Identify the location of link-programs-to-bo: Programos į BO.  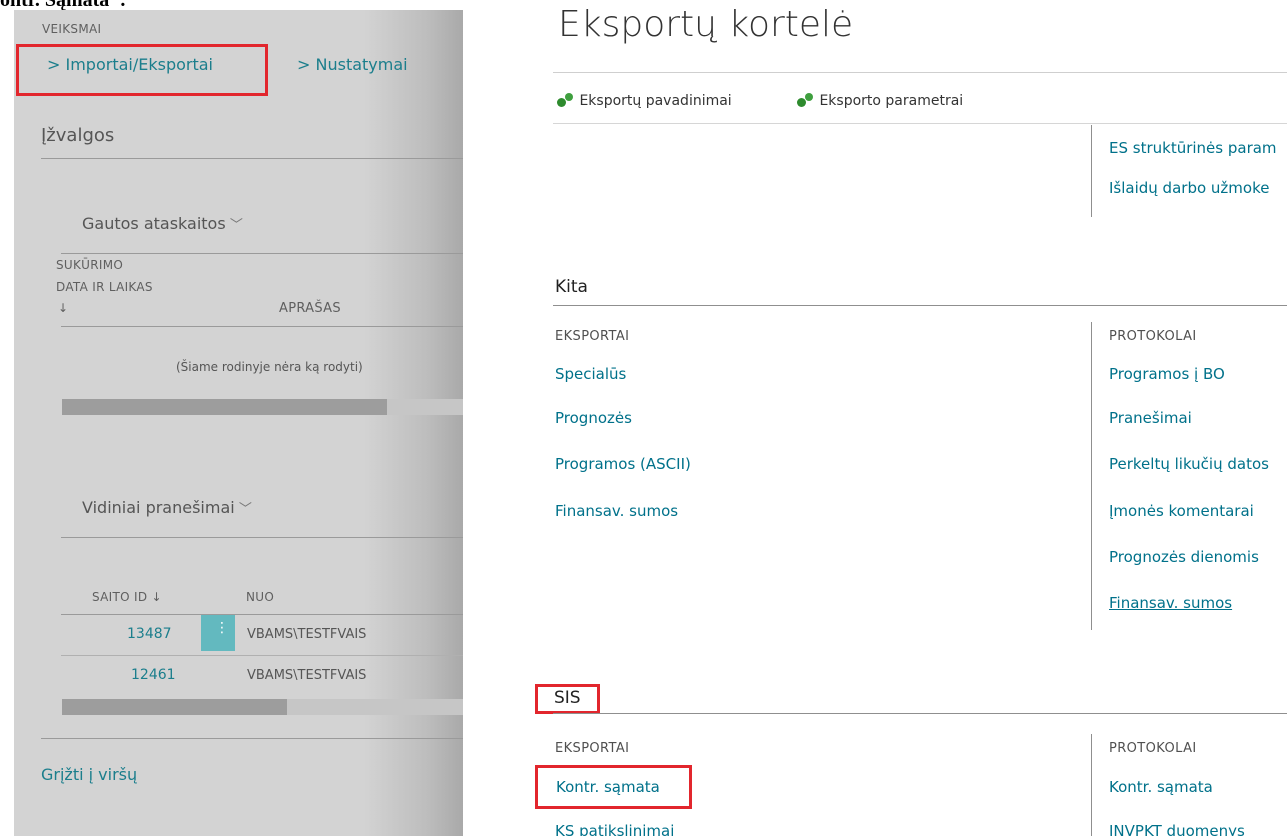
(1167, 374).